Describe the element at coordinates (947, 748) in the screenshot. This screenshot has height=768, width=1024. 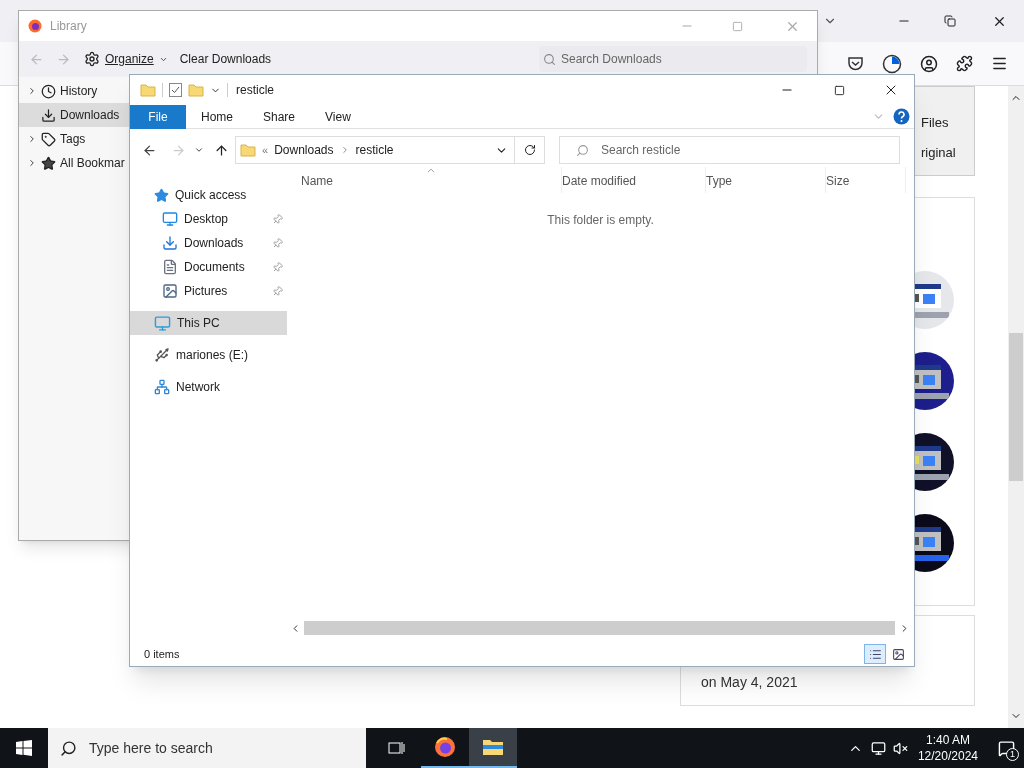
I see `clock: 1:40 AM 12/20/2024` at that location.